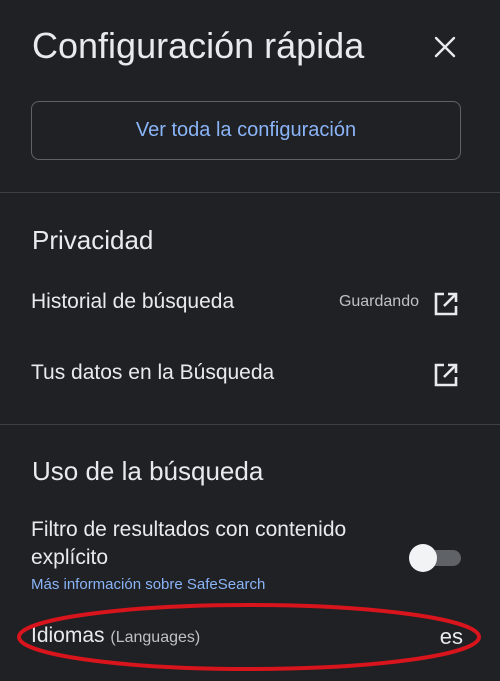 This screenshot has height=681, width=500. I want to click on close-icon, so click(445, 47).